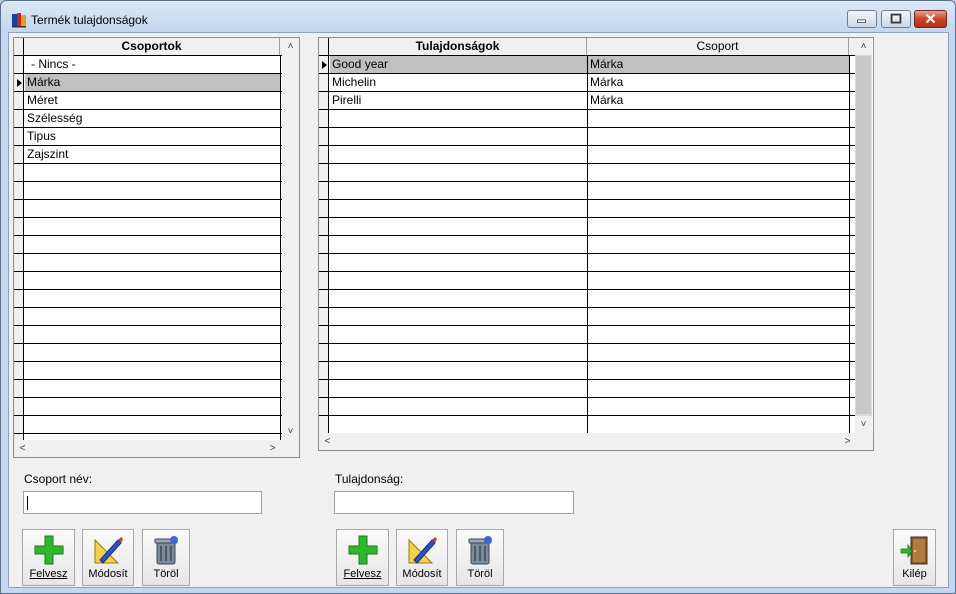 This screenshot has width=956, height=594. I want to click on scroll-right-icon: ˃, so click(847, 441).